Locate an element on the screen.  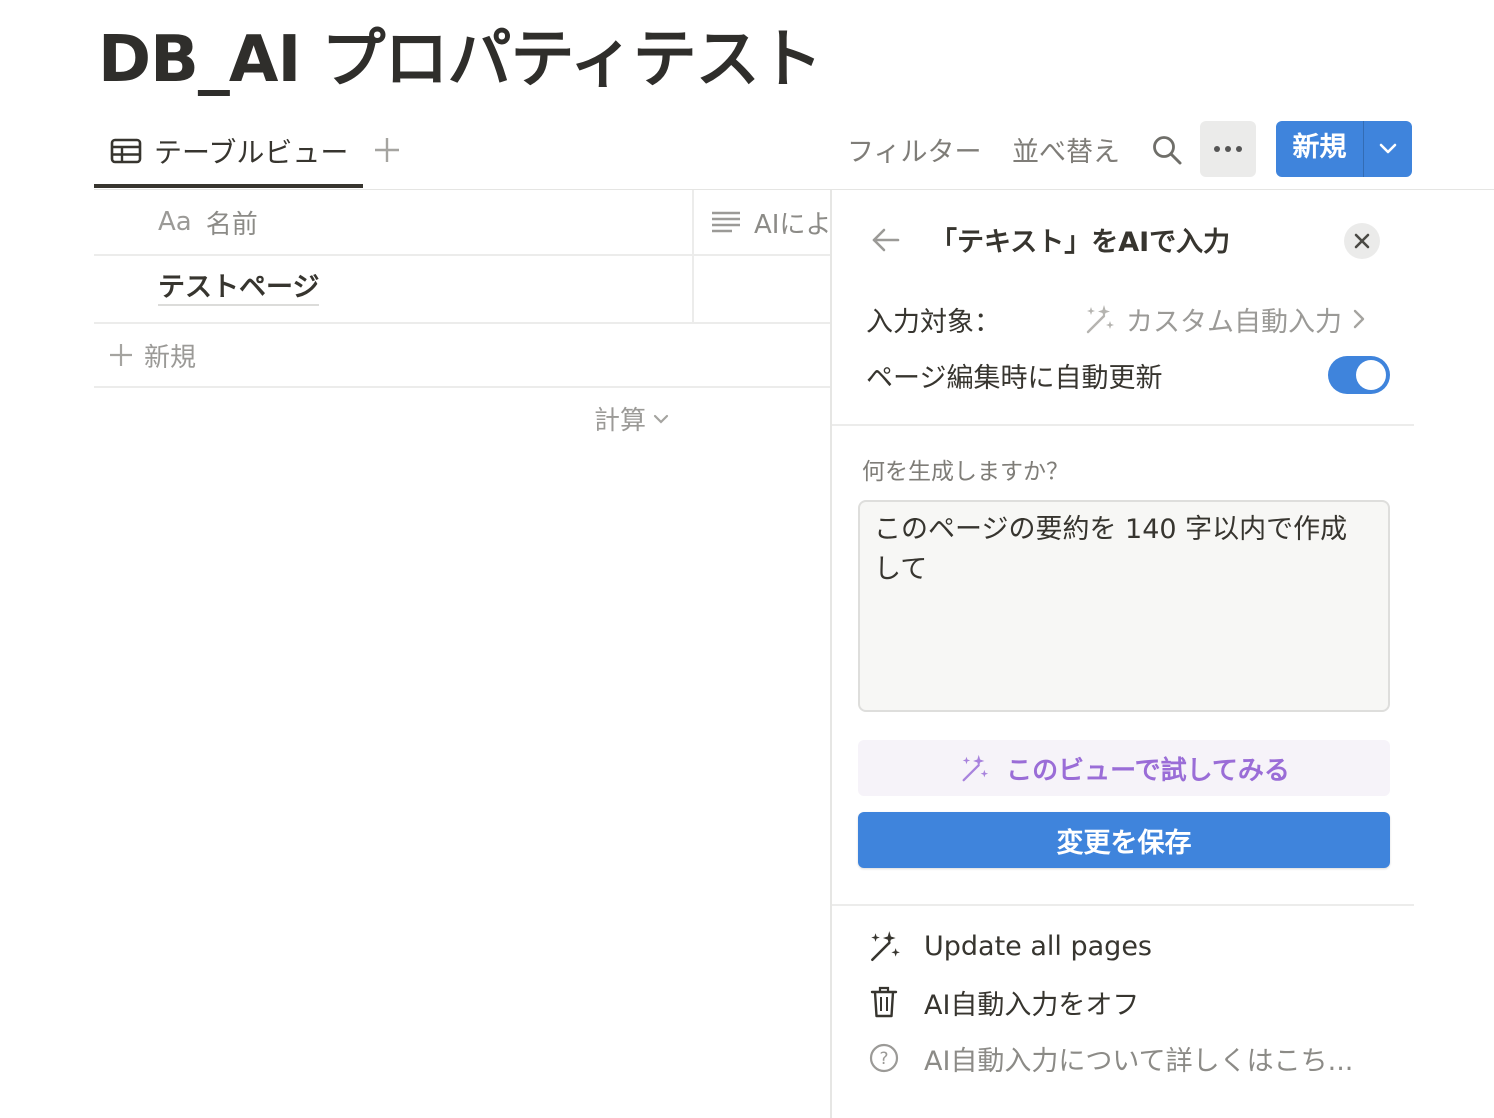
column-header-ai: AIによ is located at coordinates (770, 222).